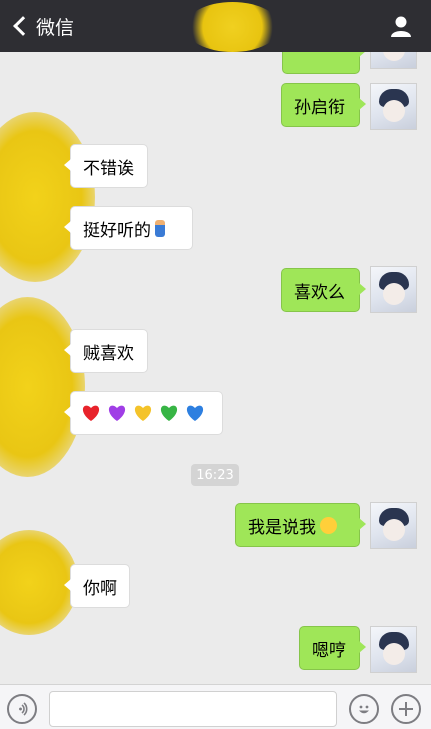  I want to click on walking-emoji-icon, so click(160, 228).